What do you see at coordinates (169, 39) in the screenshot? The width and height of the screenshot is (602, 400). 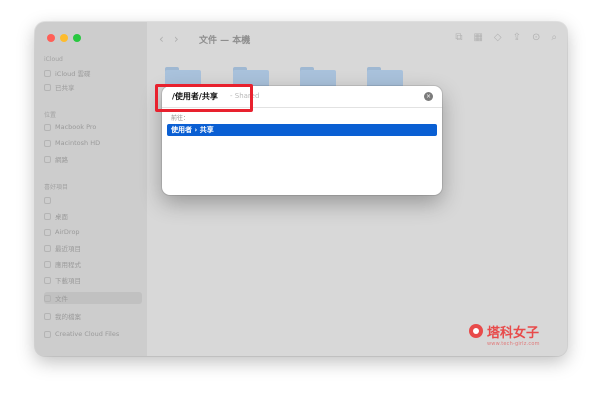 I see `navigation-controls: ‹ ›` at bounding box center [169, 39].